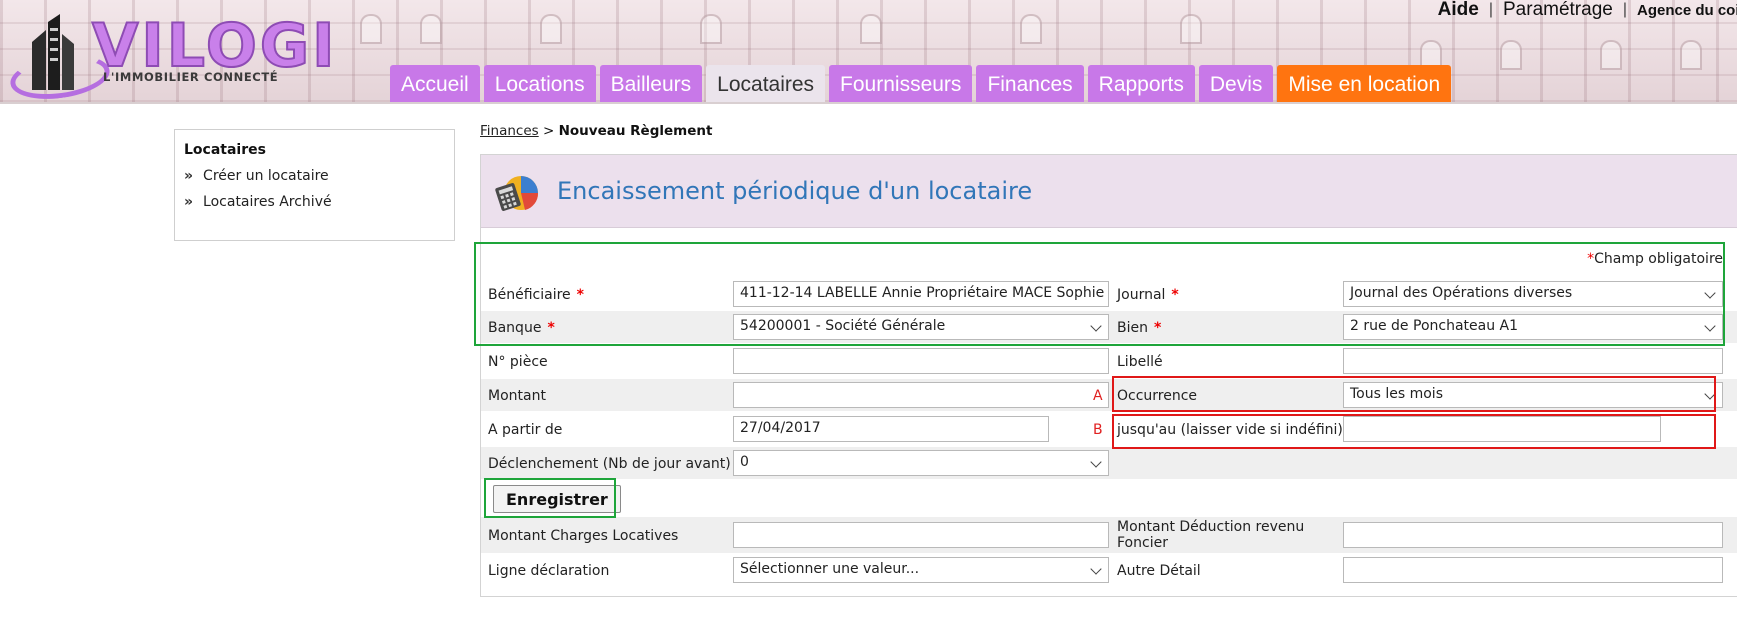 The width and height of the screenshot is (1737, 618). Describe the element at coordinates (1109, 191) in the screenshot. I see `panel-header: Encaissement périodique d'un locataire` at that location.